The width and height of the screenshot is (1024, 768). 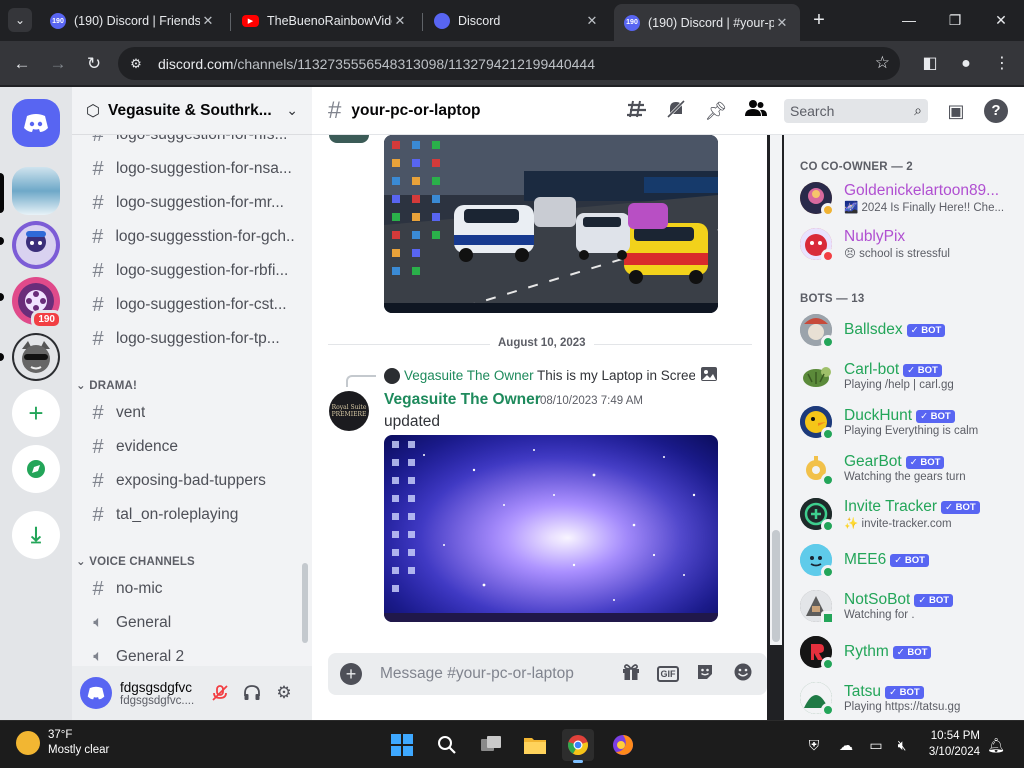 I want to click on browser-tab: 190 (190) Discord | Friends ✕, so click(x=133, y=21).